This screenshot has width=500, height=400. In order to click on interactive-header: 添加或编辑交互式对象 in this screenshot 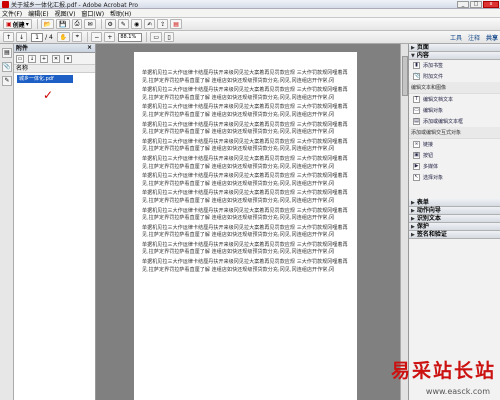, I will do `click(454, 133)`.